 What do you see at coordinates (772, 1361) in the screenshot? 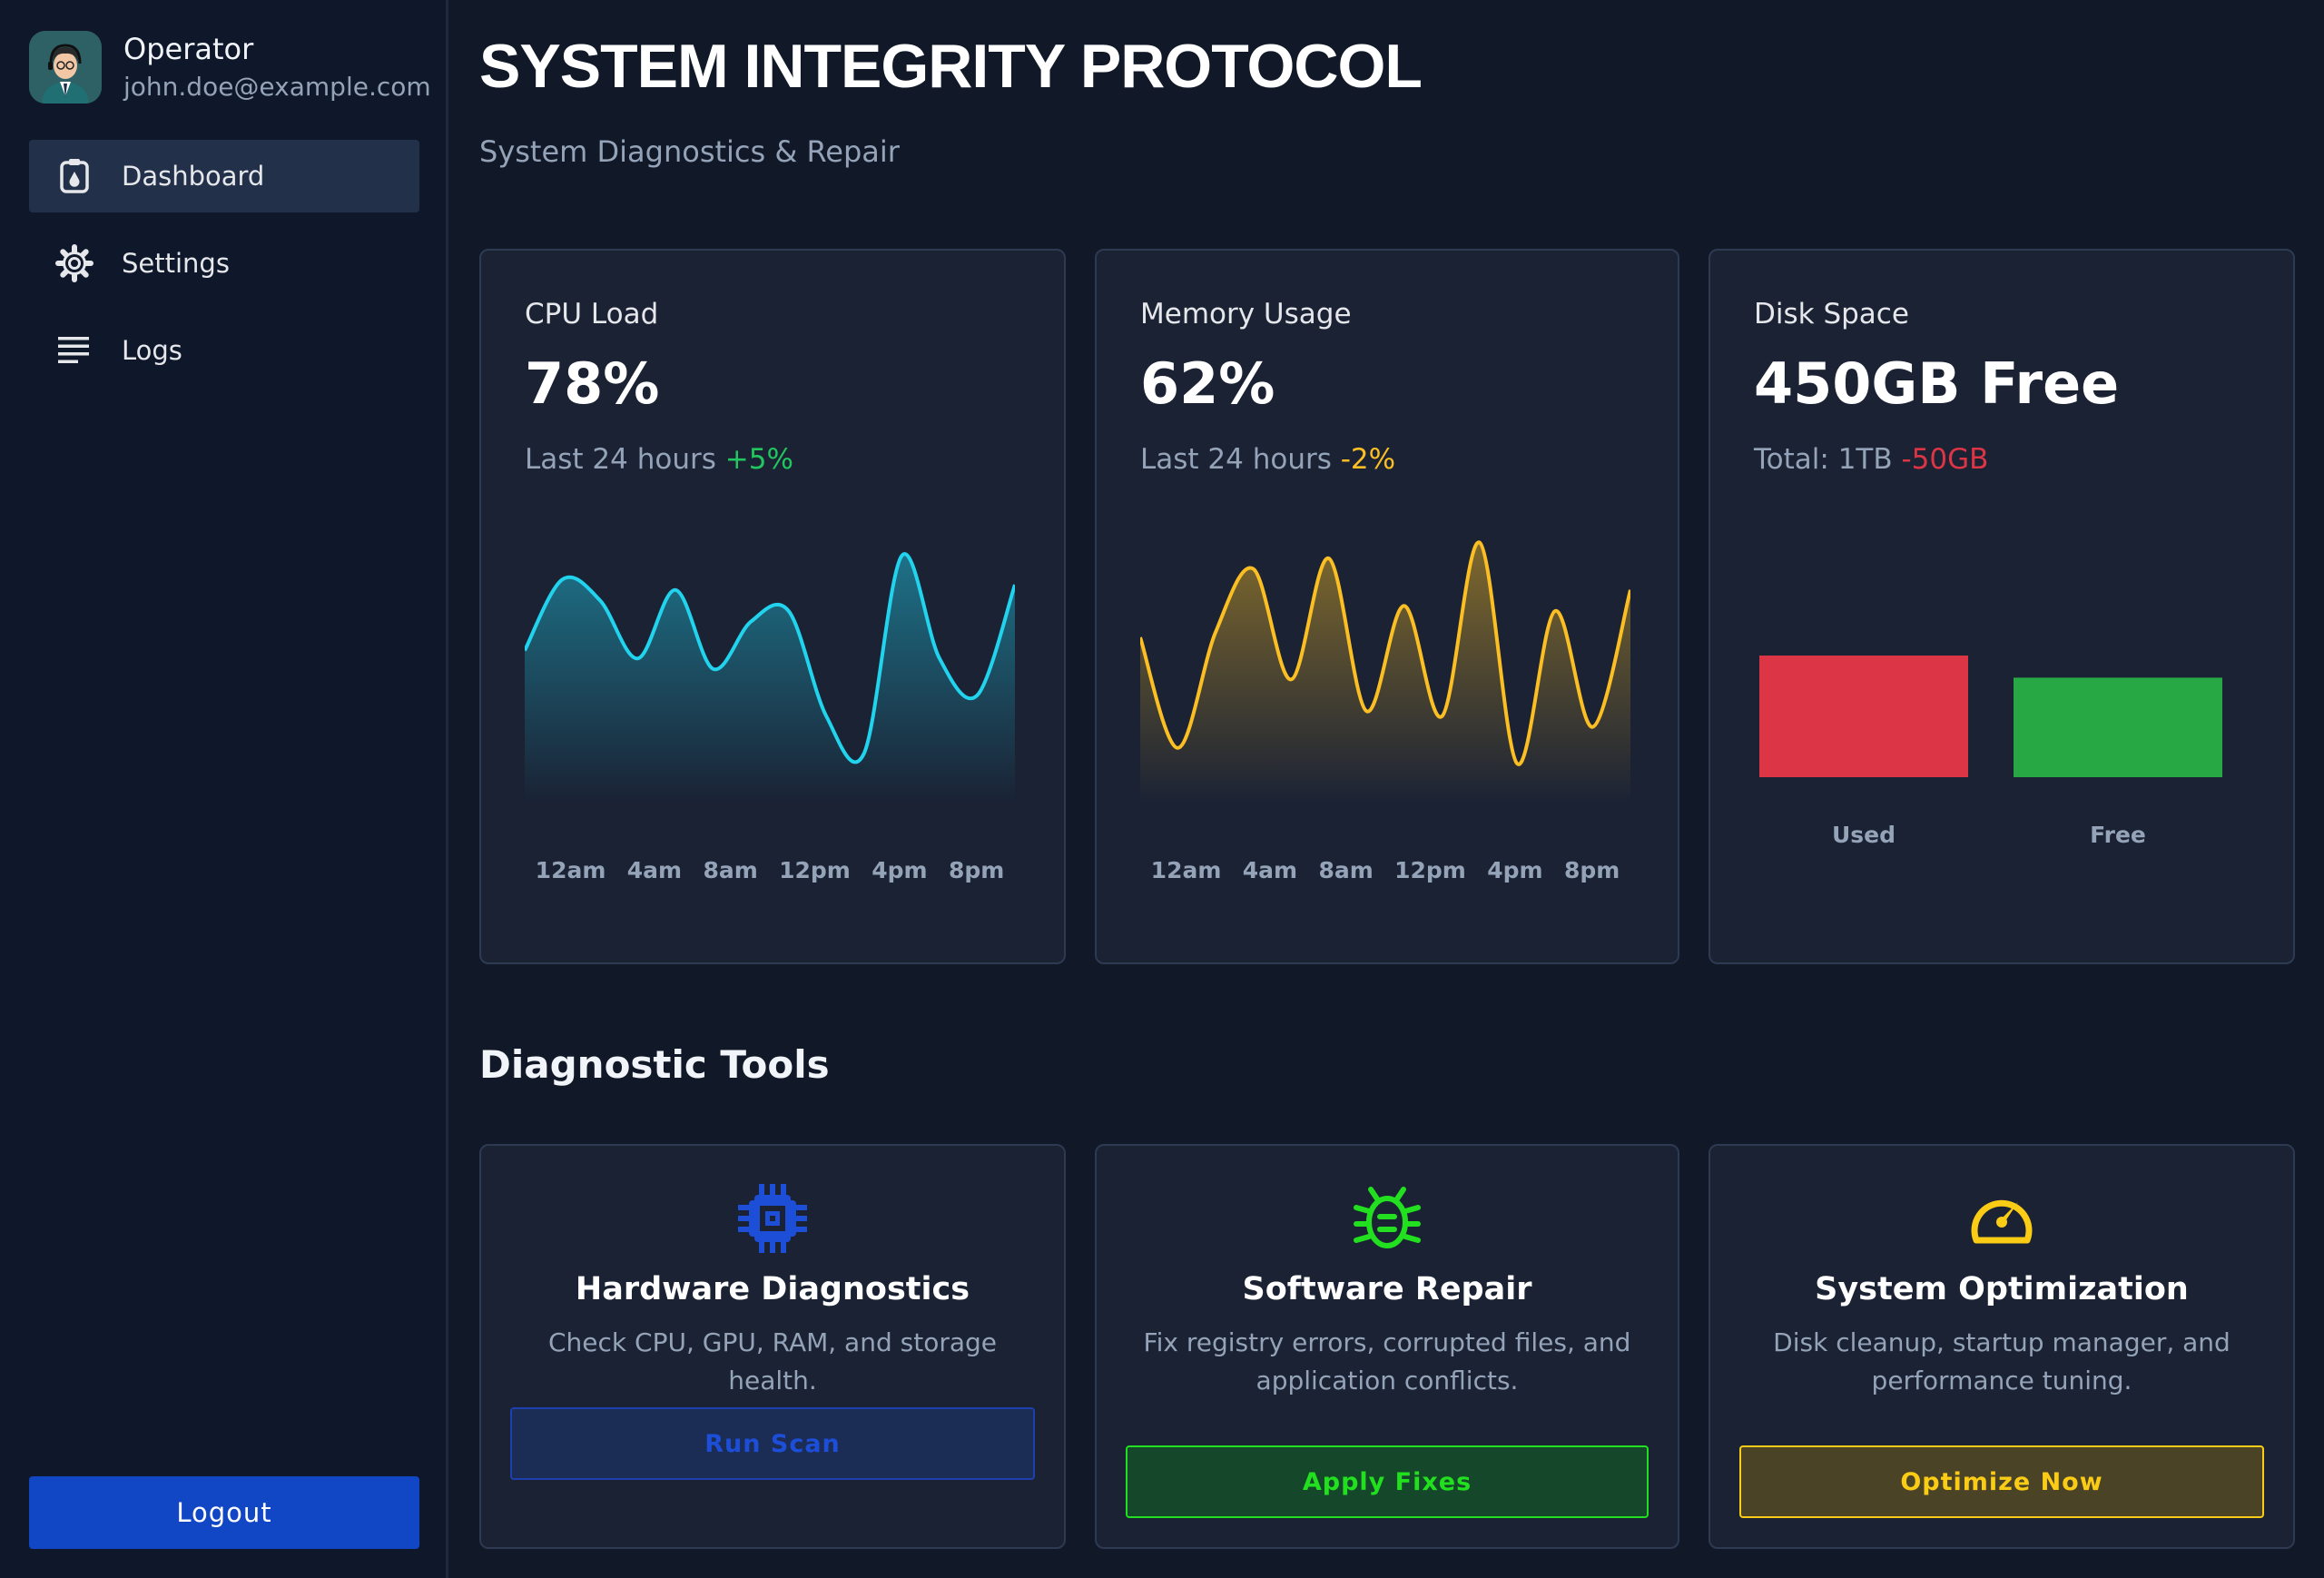
I see `tool-description: Check CPU, GPU, RAM, and storage health.` at bounding box center [772, 1361].